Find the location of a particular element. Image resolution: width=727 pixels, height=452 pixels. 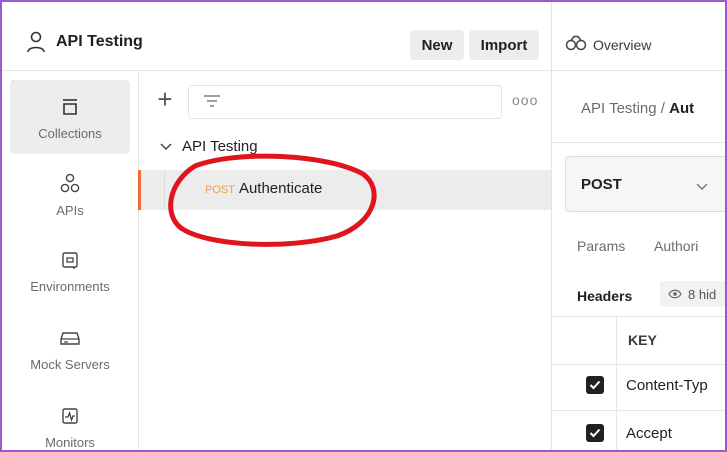

eye-icon is located at coordinates (675, 294).